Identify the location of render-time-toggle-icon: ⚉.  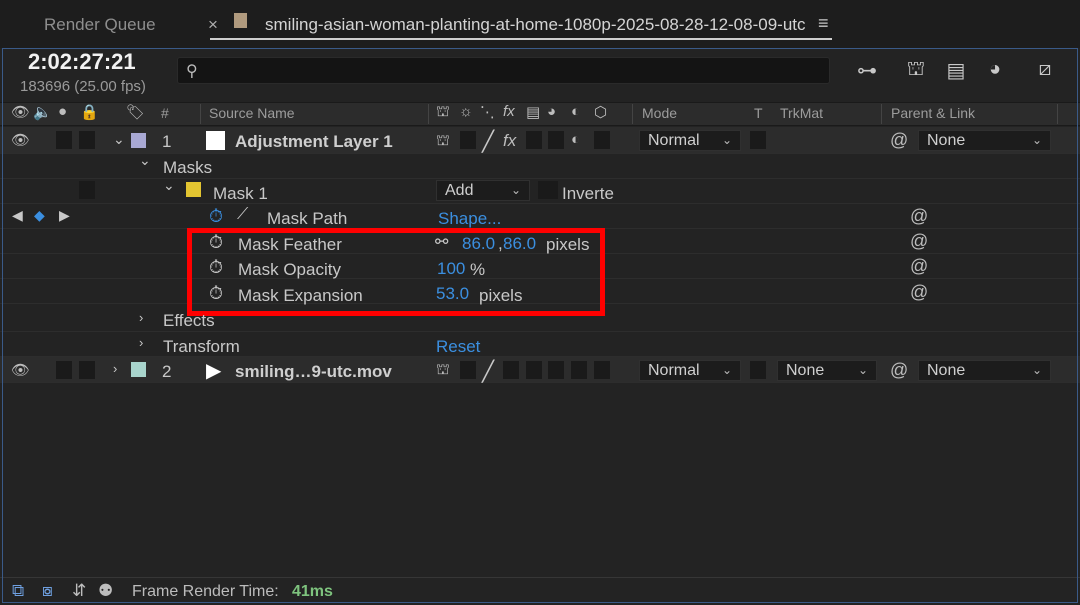
(105, 591).